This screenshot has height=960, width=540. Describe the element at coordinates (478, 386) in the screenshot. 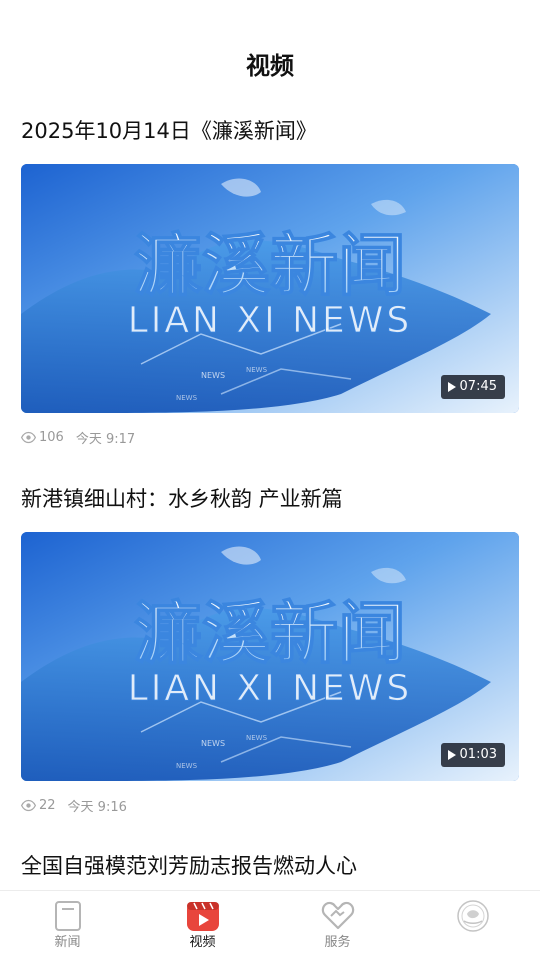

I see `duration-text: 07:45` at that location.